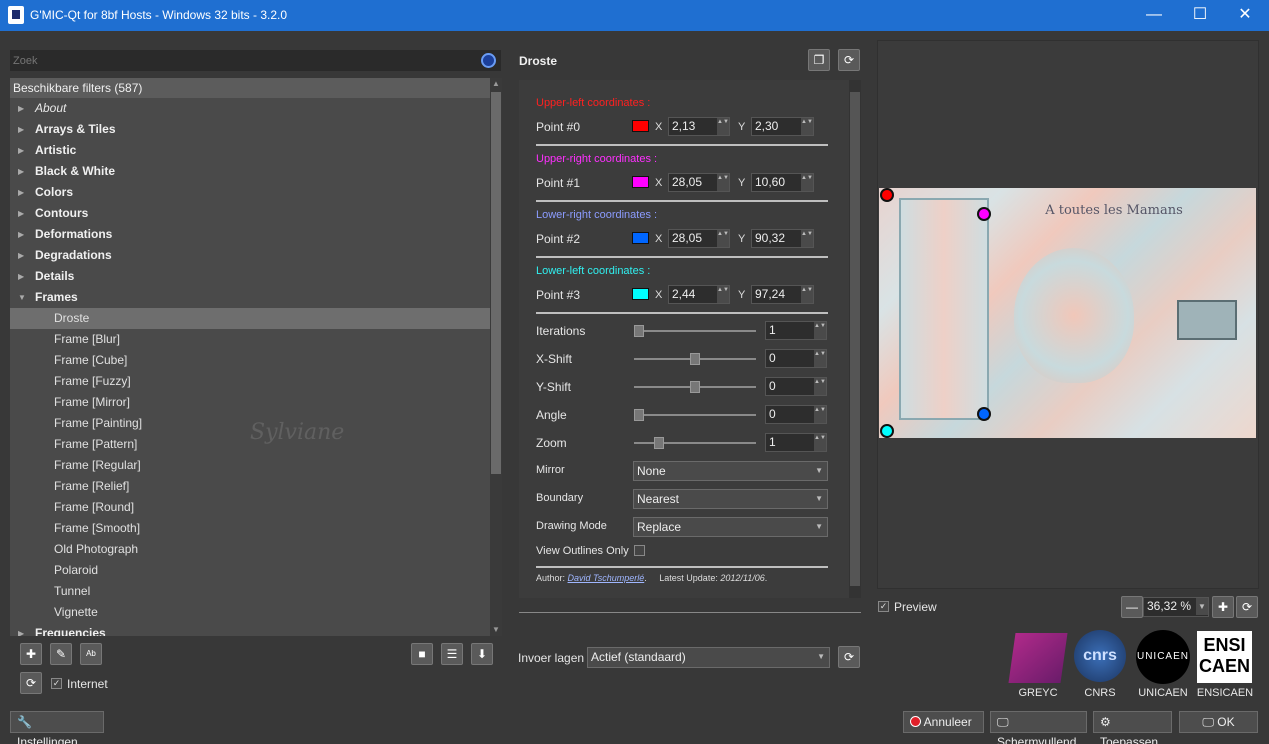 This screenshot has width=1269, height=744. I want to click on y-spinbox: 10,60 ▲▼, so click(782, 182).